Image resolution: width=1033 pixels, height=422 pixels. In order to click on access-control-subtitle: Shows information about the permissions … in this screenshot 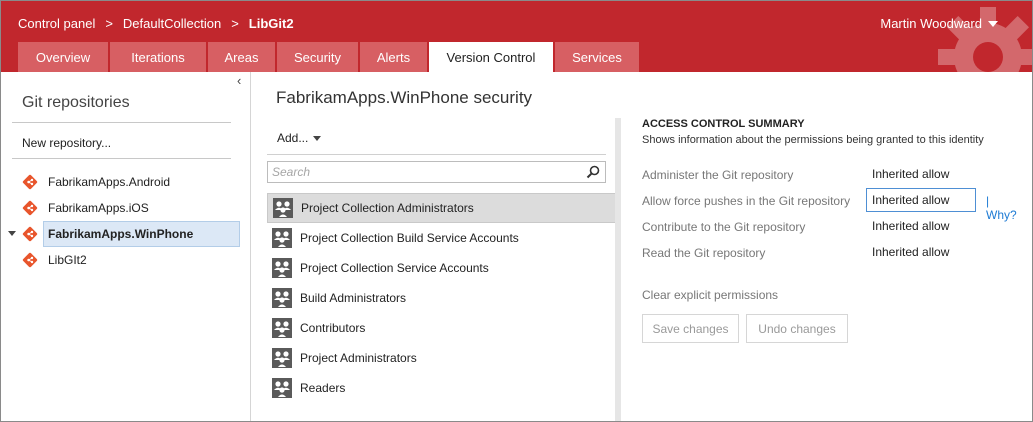, I will do `click(813, 140)`.